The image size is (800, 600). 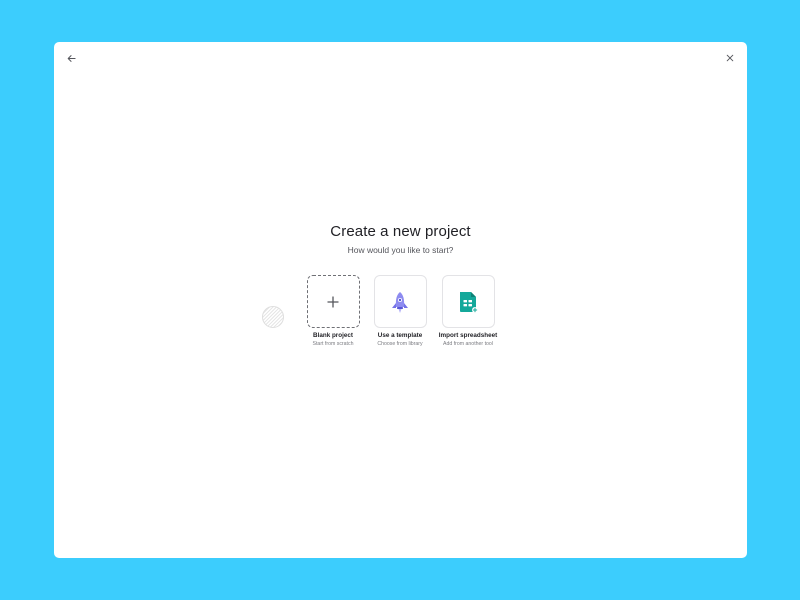 What do you see at coordinates (400, 344) in the screenshot?
I see `option-description: Choose from library` at bounding box center [400, 344].